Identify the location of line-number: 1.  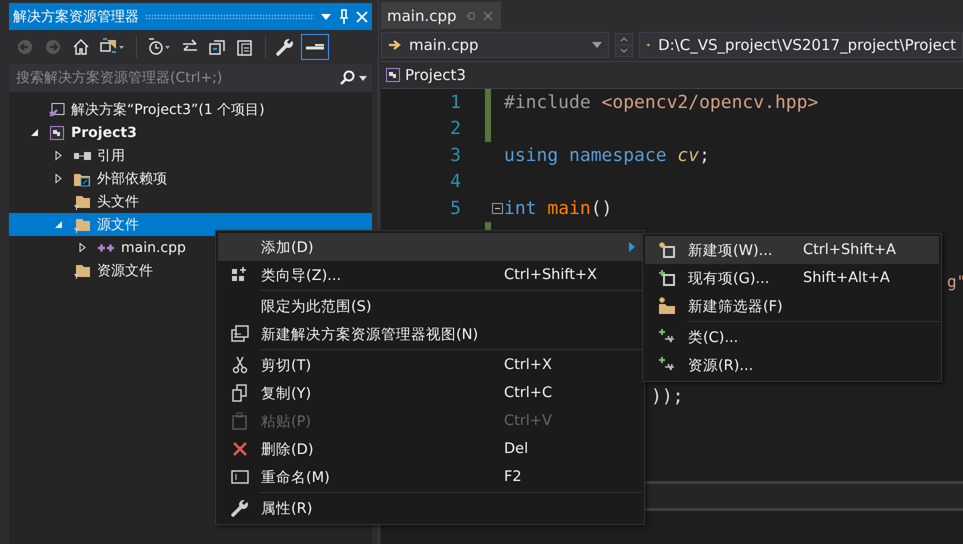
(455, 102).